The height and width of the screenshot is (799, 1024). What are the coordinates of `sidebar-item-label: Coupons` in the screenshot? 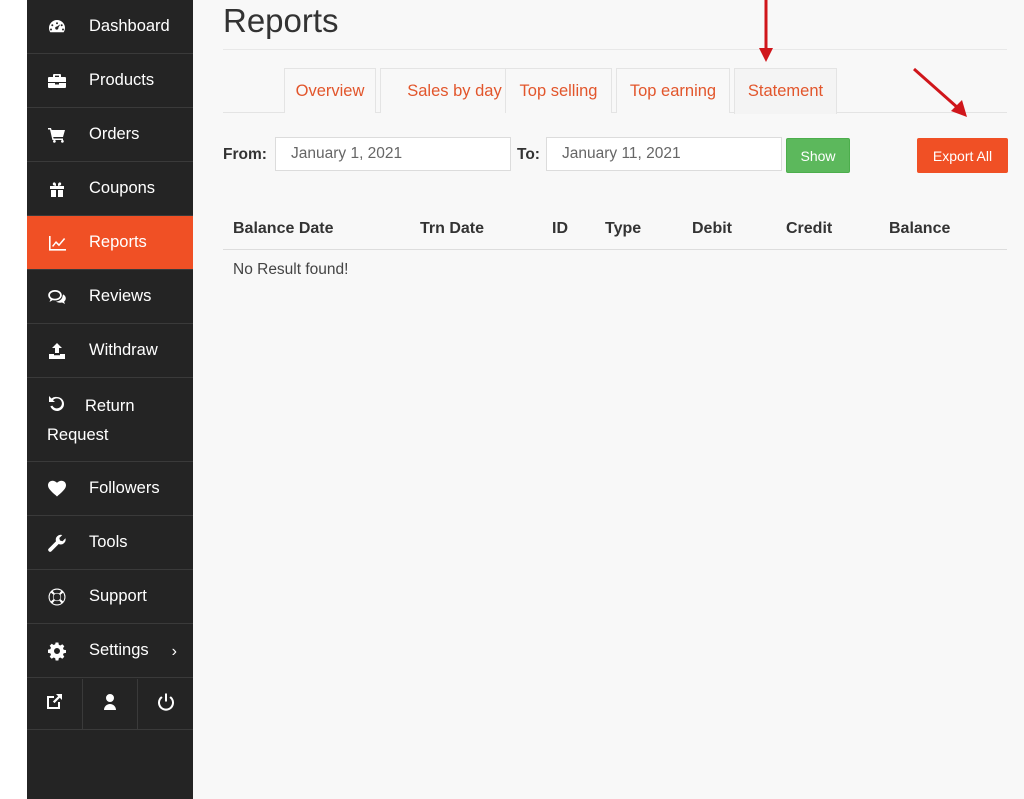 It's located at (122, 188).